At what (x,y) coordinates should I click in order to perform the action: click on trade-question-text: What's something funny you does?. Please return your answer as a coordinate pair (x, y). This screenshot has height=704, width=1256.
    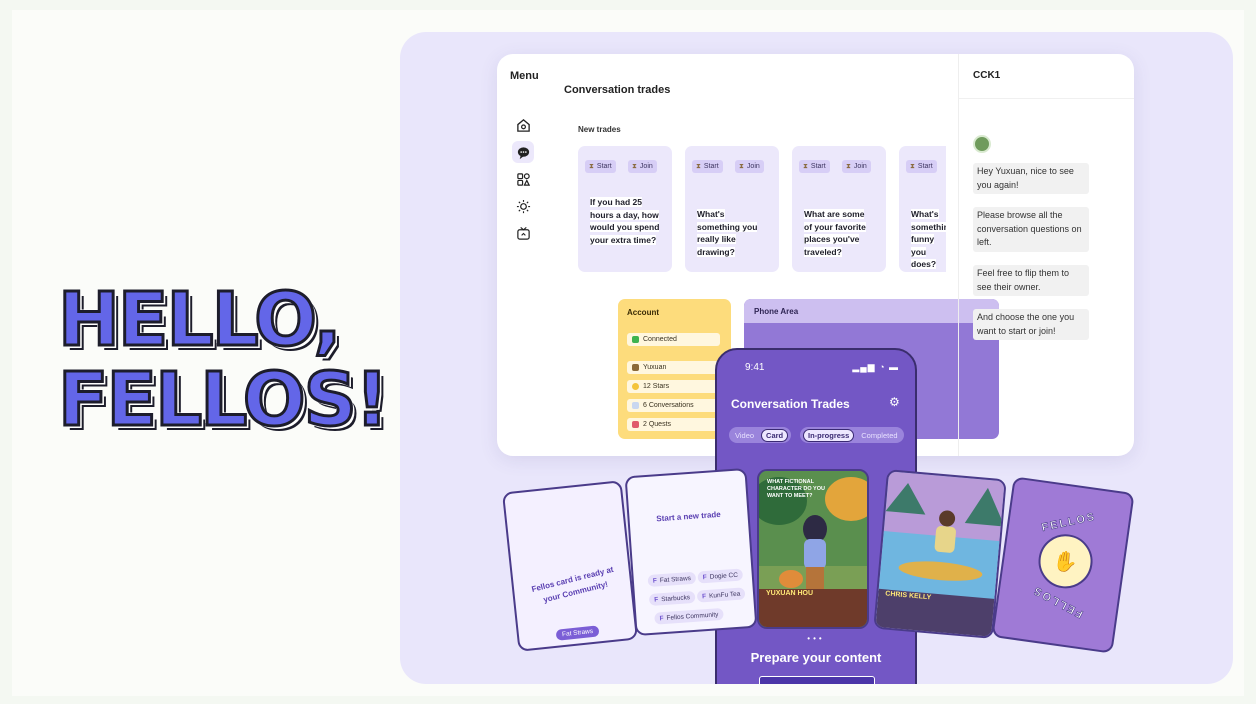
    Looking at the image, I should click on (928, 239).